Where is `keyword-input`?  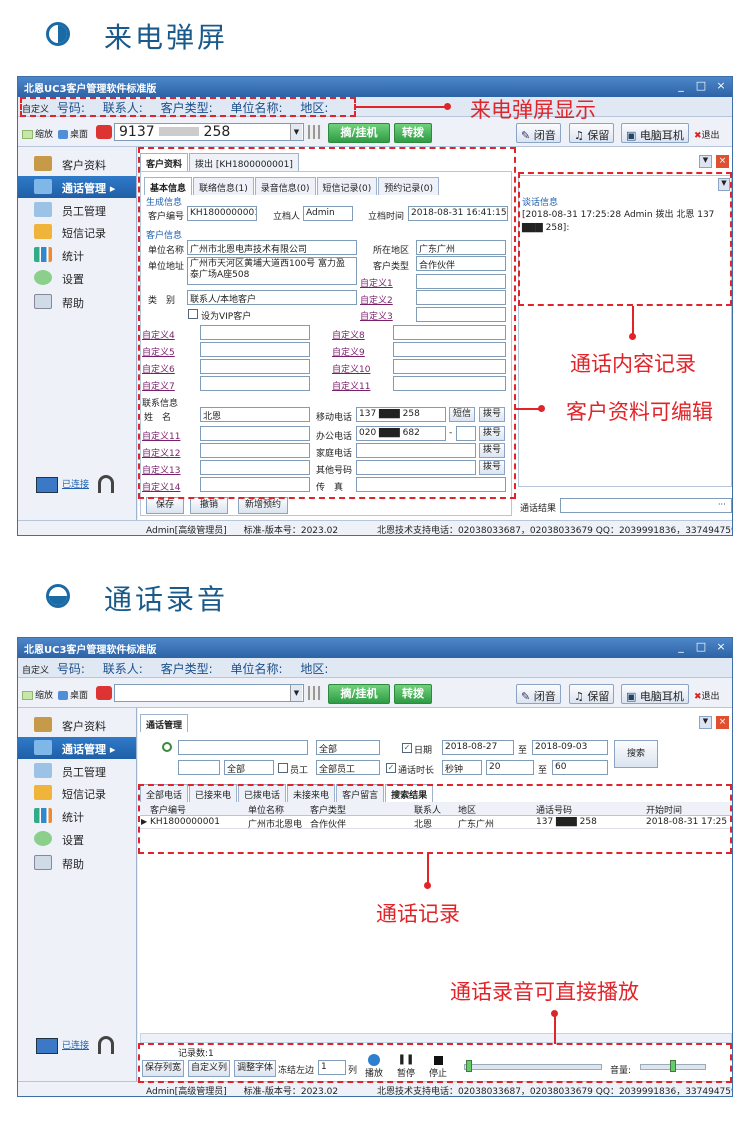 keyword-input is located at coordinates (199, 767).